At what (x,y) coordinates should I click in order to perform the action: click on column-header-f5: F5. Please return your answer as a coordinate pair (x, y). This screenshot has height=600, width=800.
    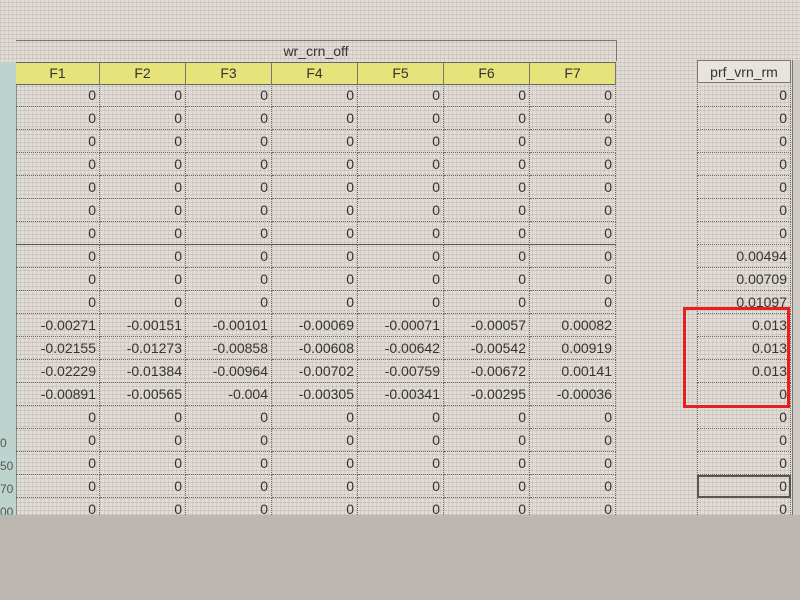
    Looking at the image, I should click on (401, 73).